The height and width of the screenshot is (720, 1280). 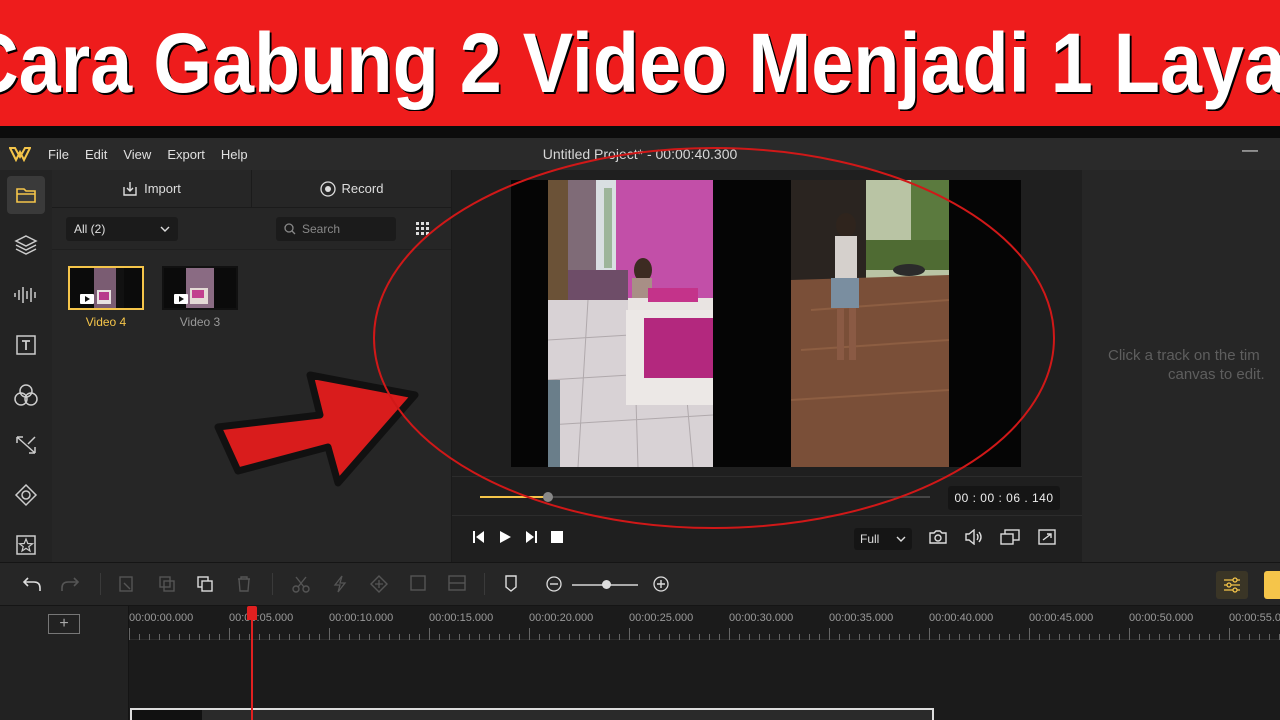 I want to click on minimize-button: —, so click(x=1250, y=151).